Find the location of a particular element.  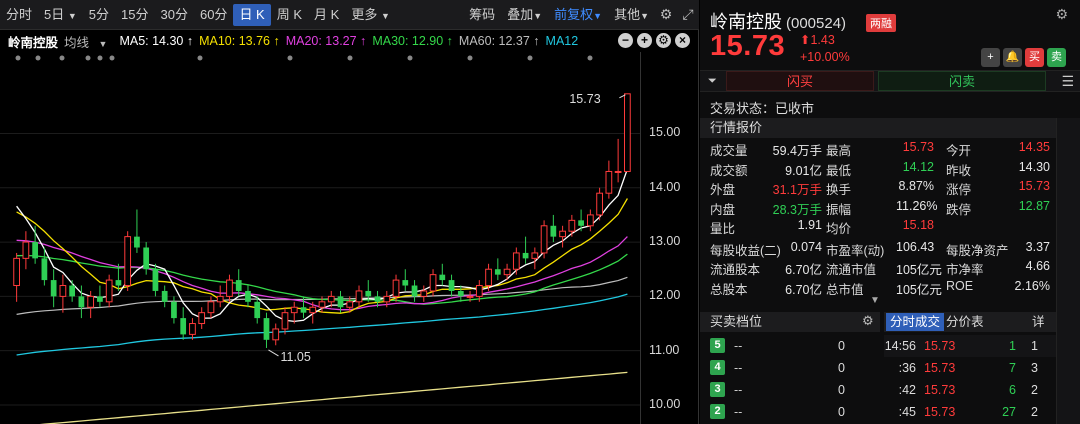

other-label: 其他 is located at coordinates (627, 14).